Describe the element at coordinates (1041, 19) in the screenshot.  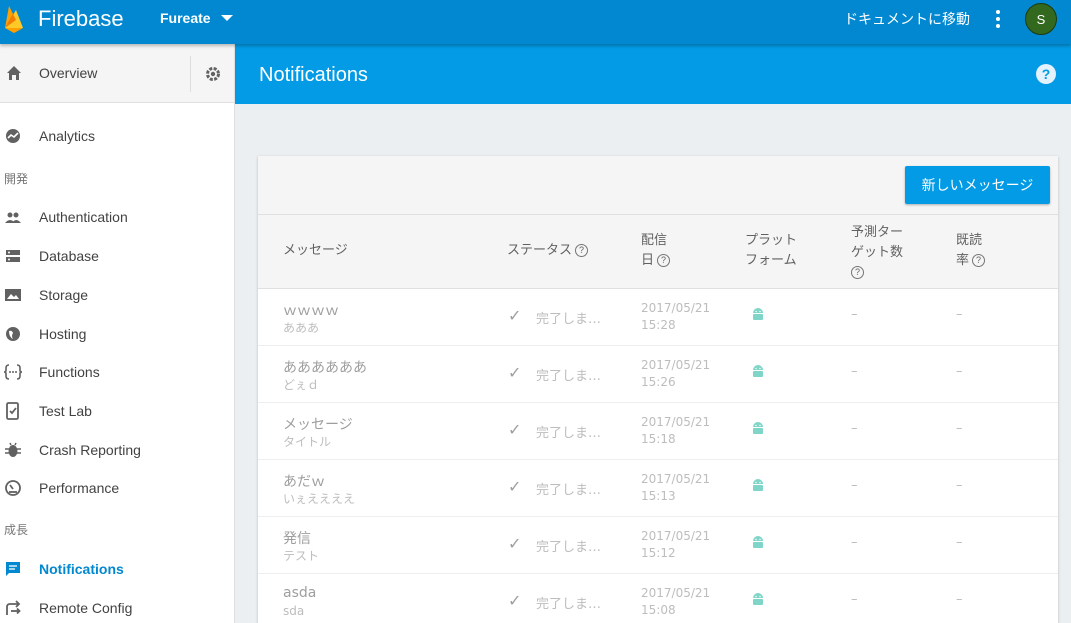
I see `avatar: S` at that location.